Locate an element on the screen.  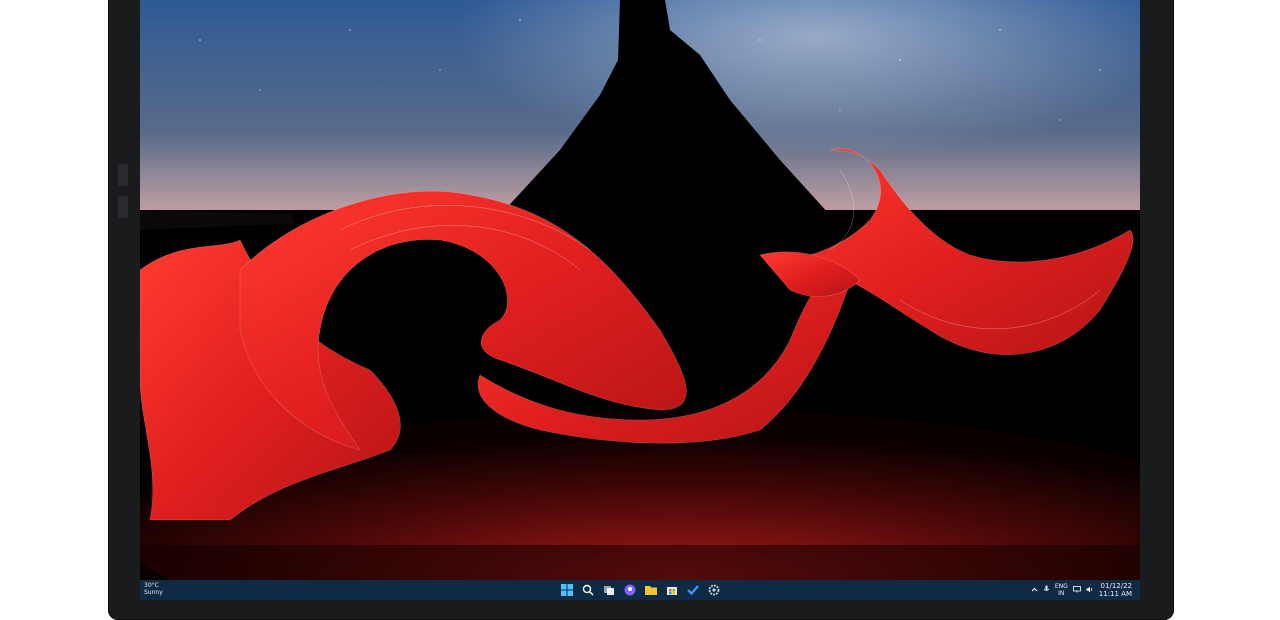
store-icon is located at coordinates (672, 590).